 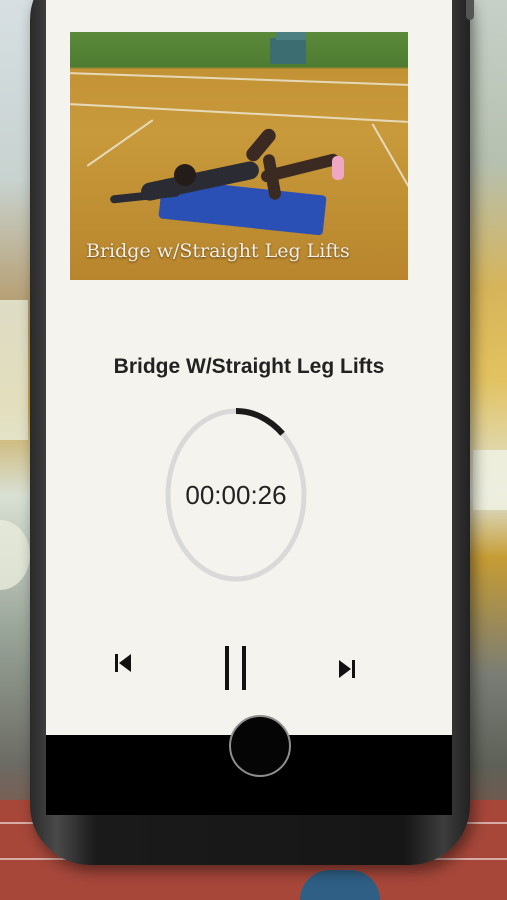 I want to click on skip-previous-icon, so click(x=123, y=663).